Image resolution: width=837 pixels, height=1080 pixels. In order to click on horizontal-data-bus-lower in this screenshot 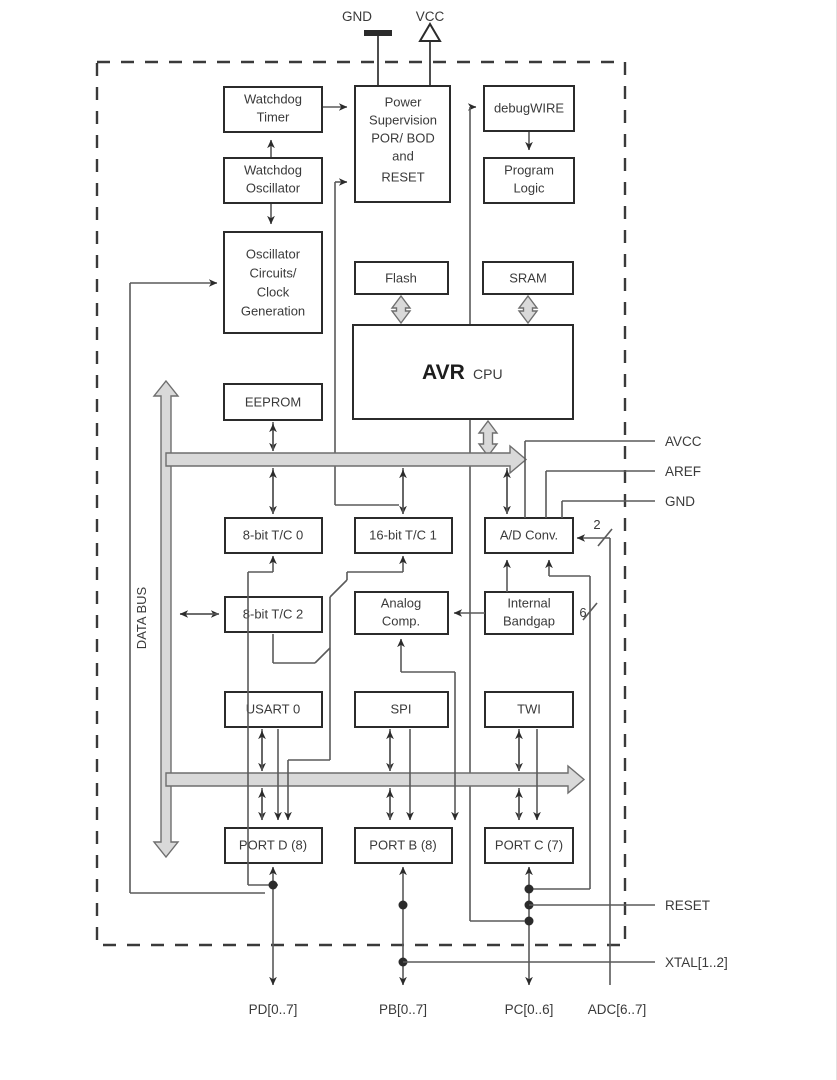, I will do `click(375, 779)`.